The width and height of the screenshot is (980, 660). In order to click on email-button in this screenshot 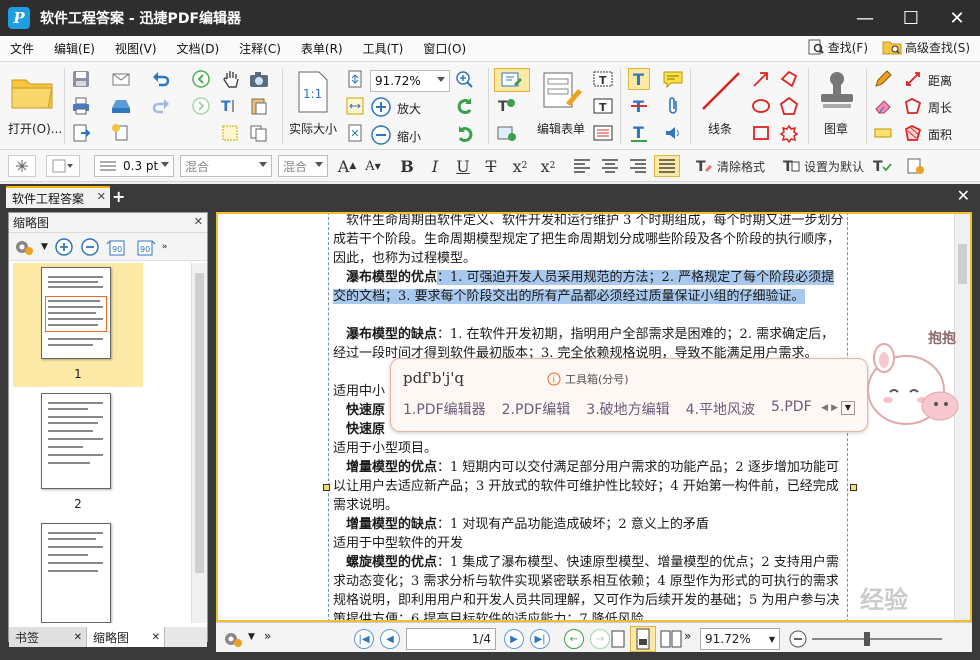, I will do `click(121, 79)`.